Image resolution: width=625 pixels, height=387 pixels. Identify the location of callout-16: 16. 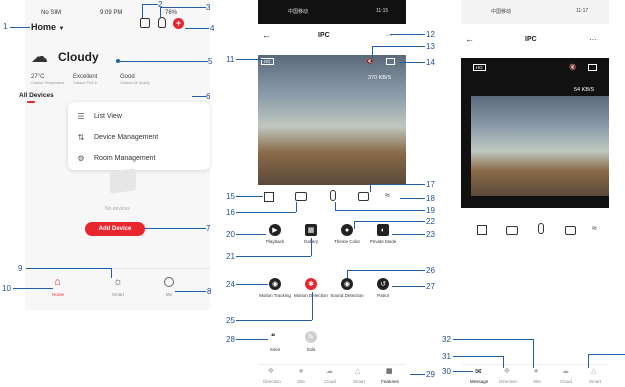
(230, 212).